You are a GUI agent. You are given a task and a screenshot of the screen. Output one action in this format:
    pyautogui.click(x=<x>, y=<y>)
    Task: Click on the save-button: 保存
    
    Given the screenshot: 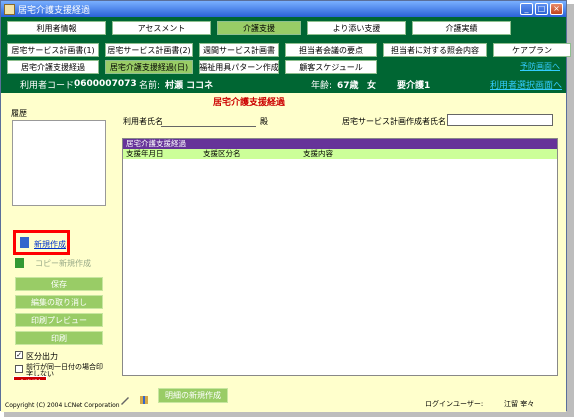 What is the action you would take?
    pyautogui.click(x=59, y=284)
    